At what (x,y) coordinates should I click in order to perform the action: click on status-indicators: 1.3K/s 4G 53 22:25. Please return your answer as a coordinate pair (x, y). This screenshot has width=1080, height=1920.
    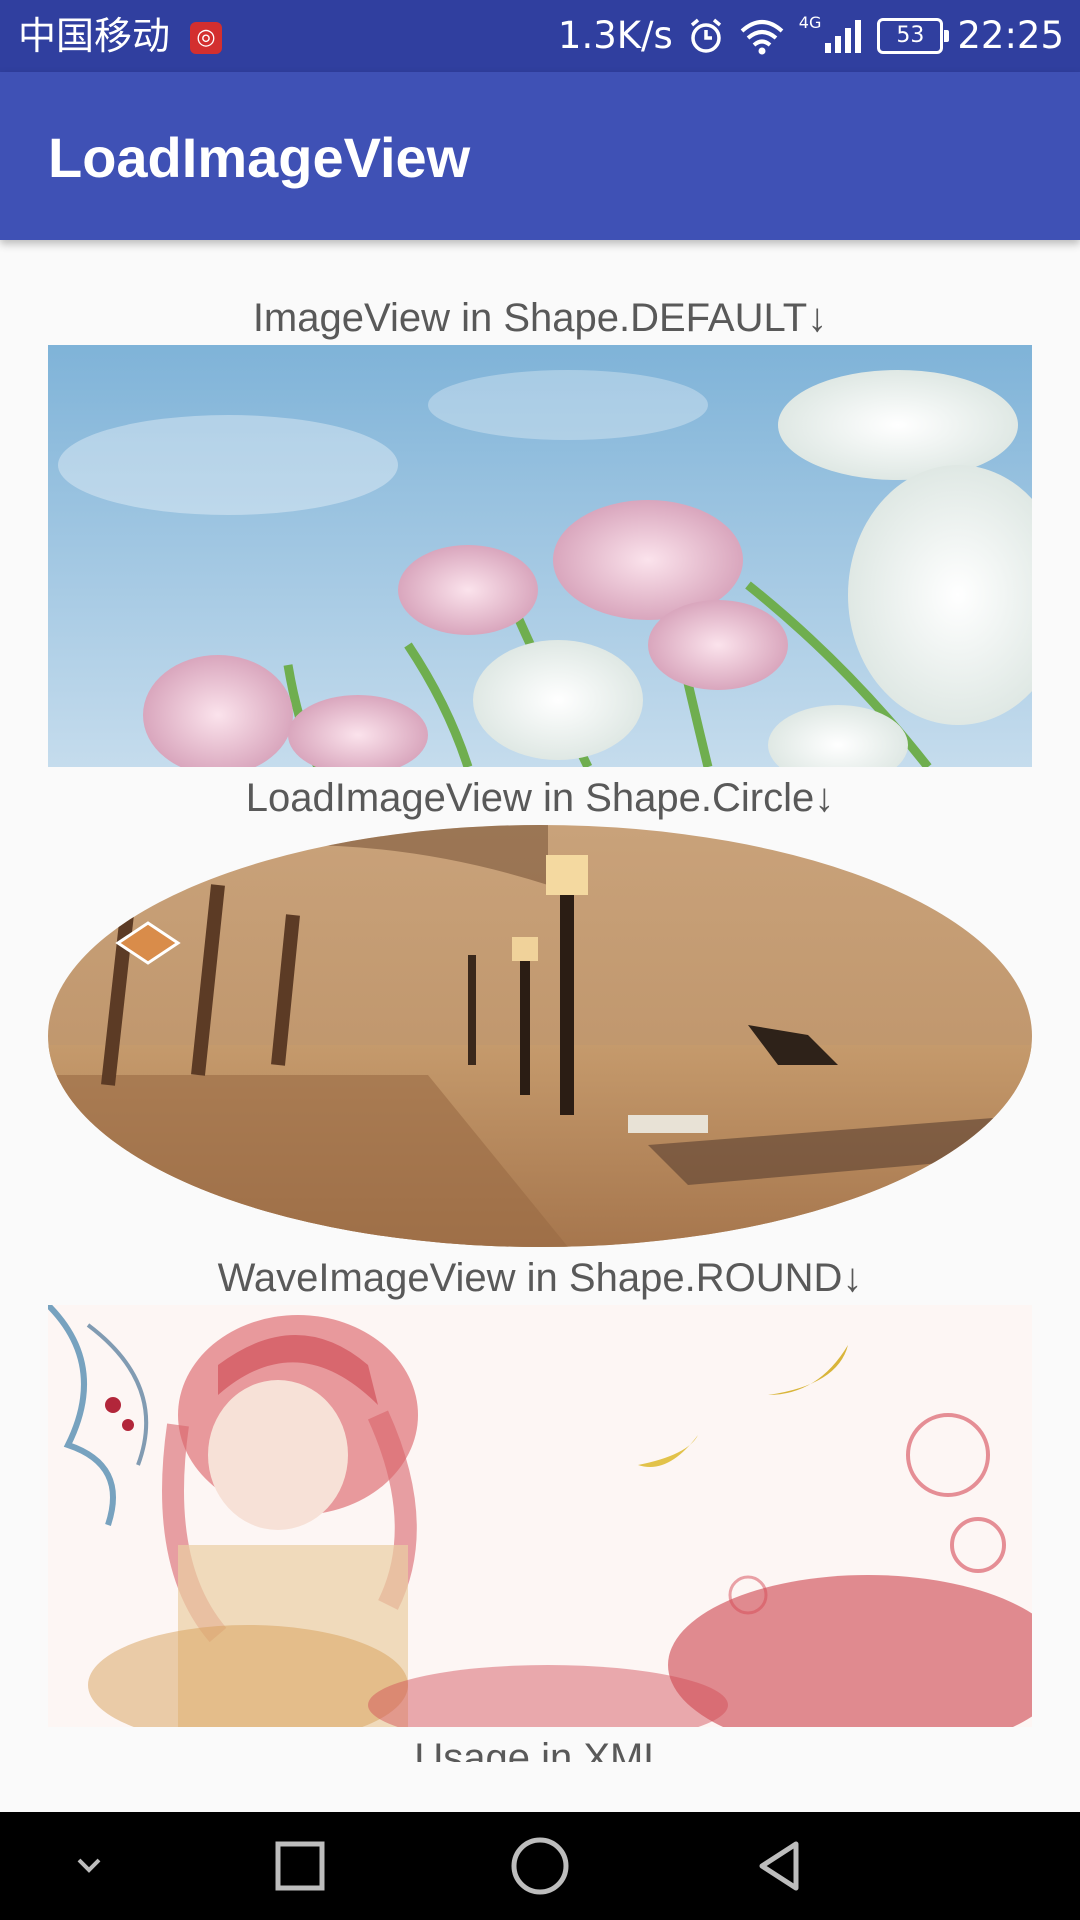
    Looking at the image, I should click on (810, 35).